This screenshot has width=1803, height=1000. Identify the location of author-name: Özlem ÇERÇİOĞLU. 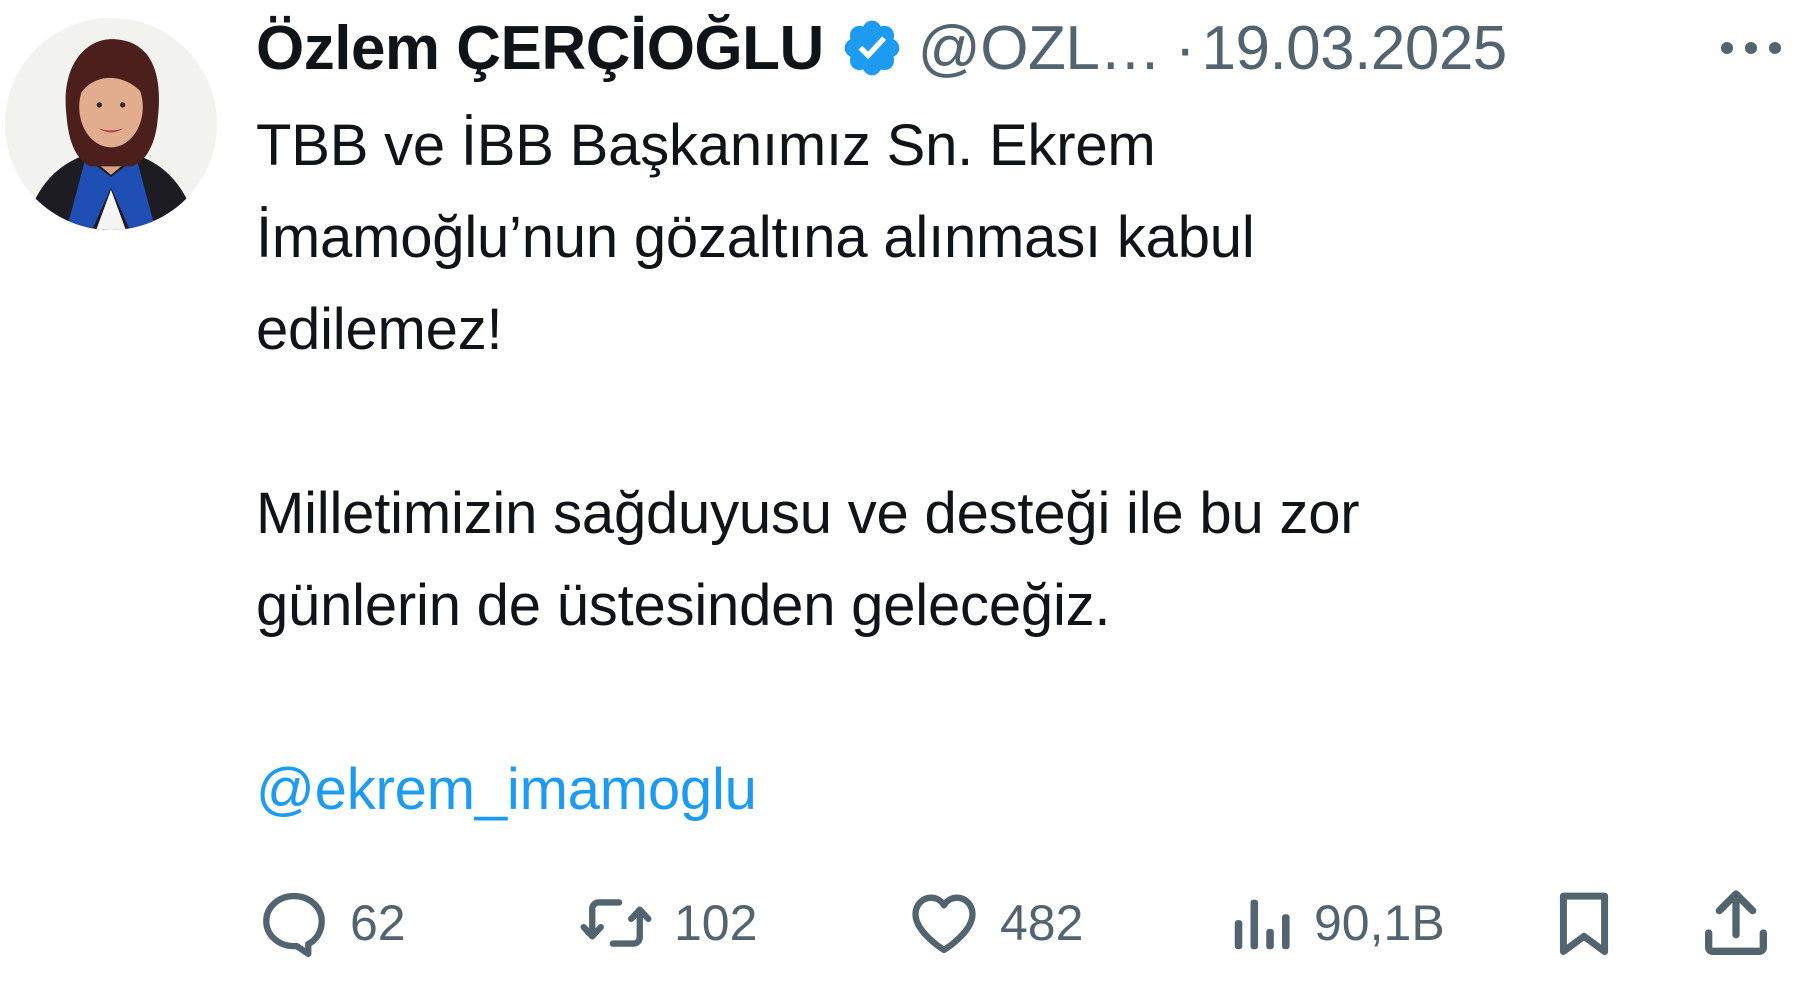
(540, 48).